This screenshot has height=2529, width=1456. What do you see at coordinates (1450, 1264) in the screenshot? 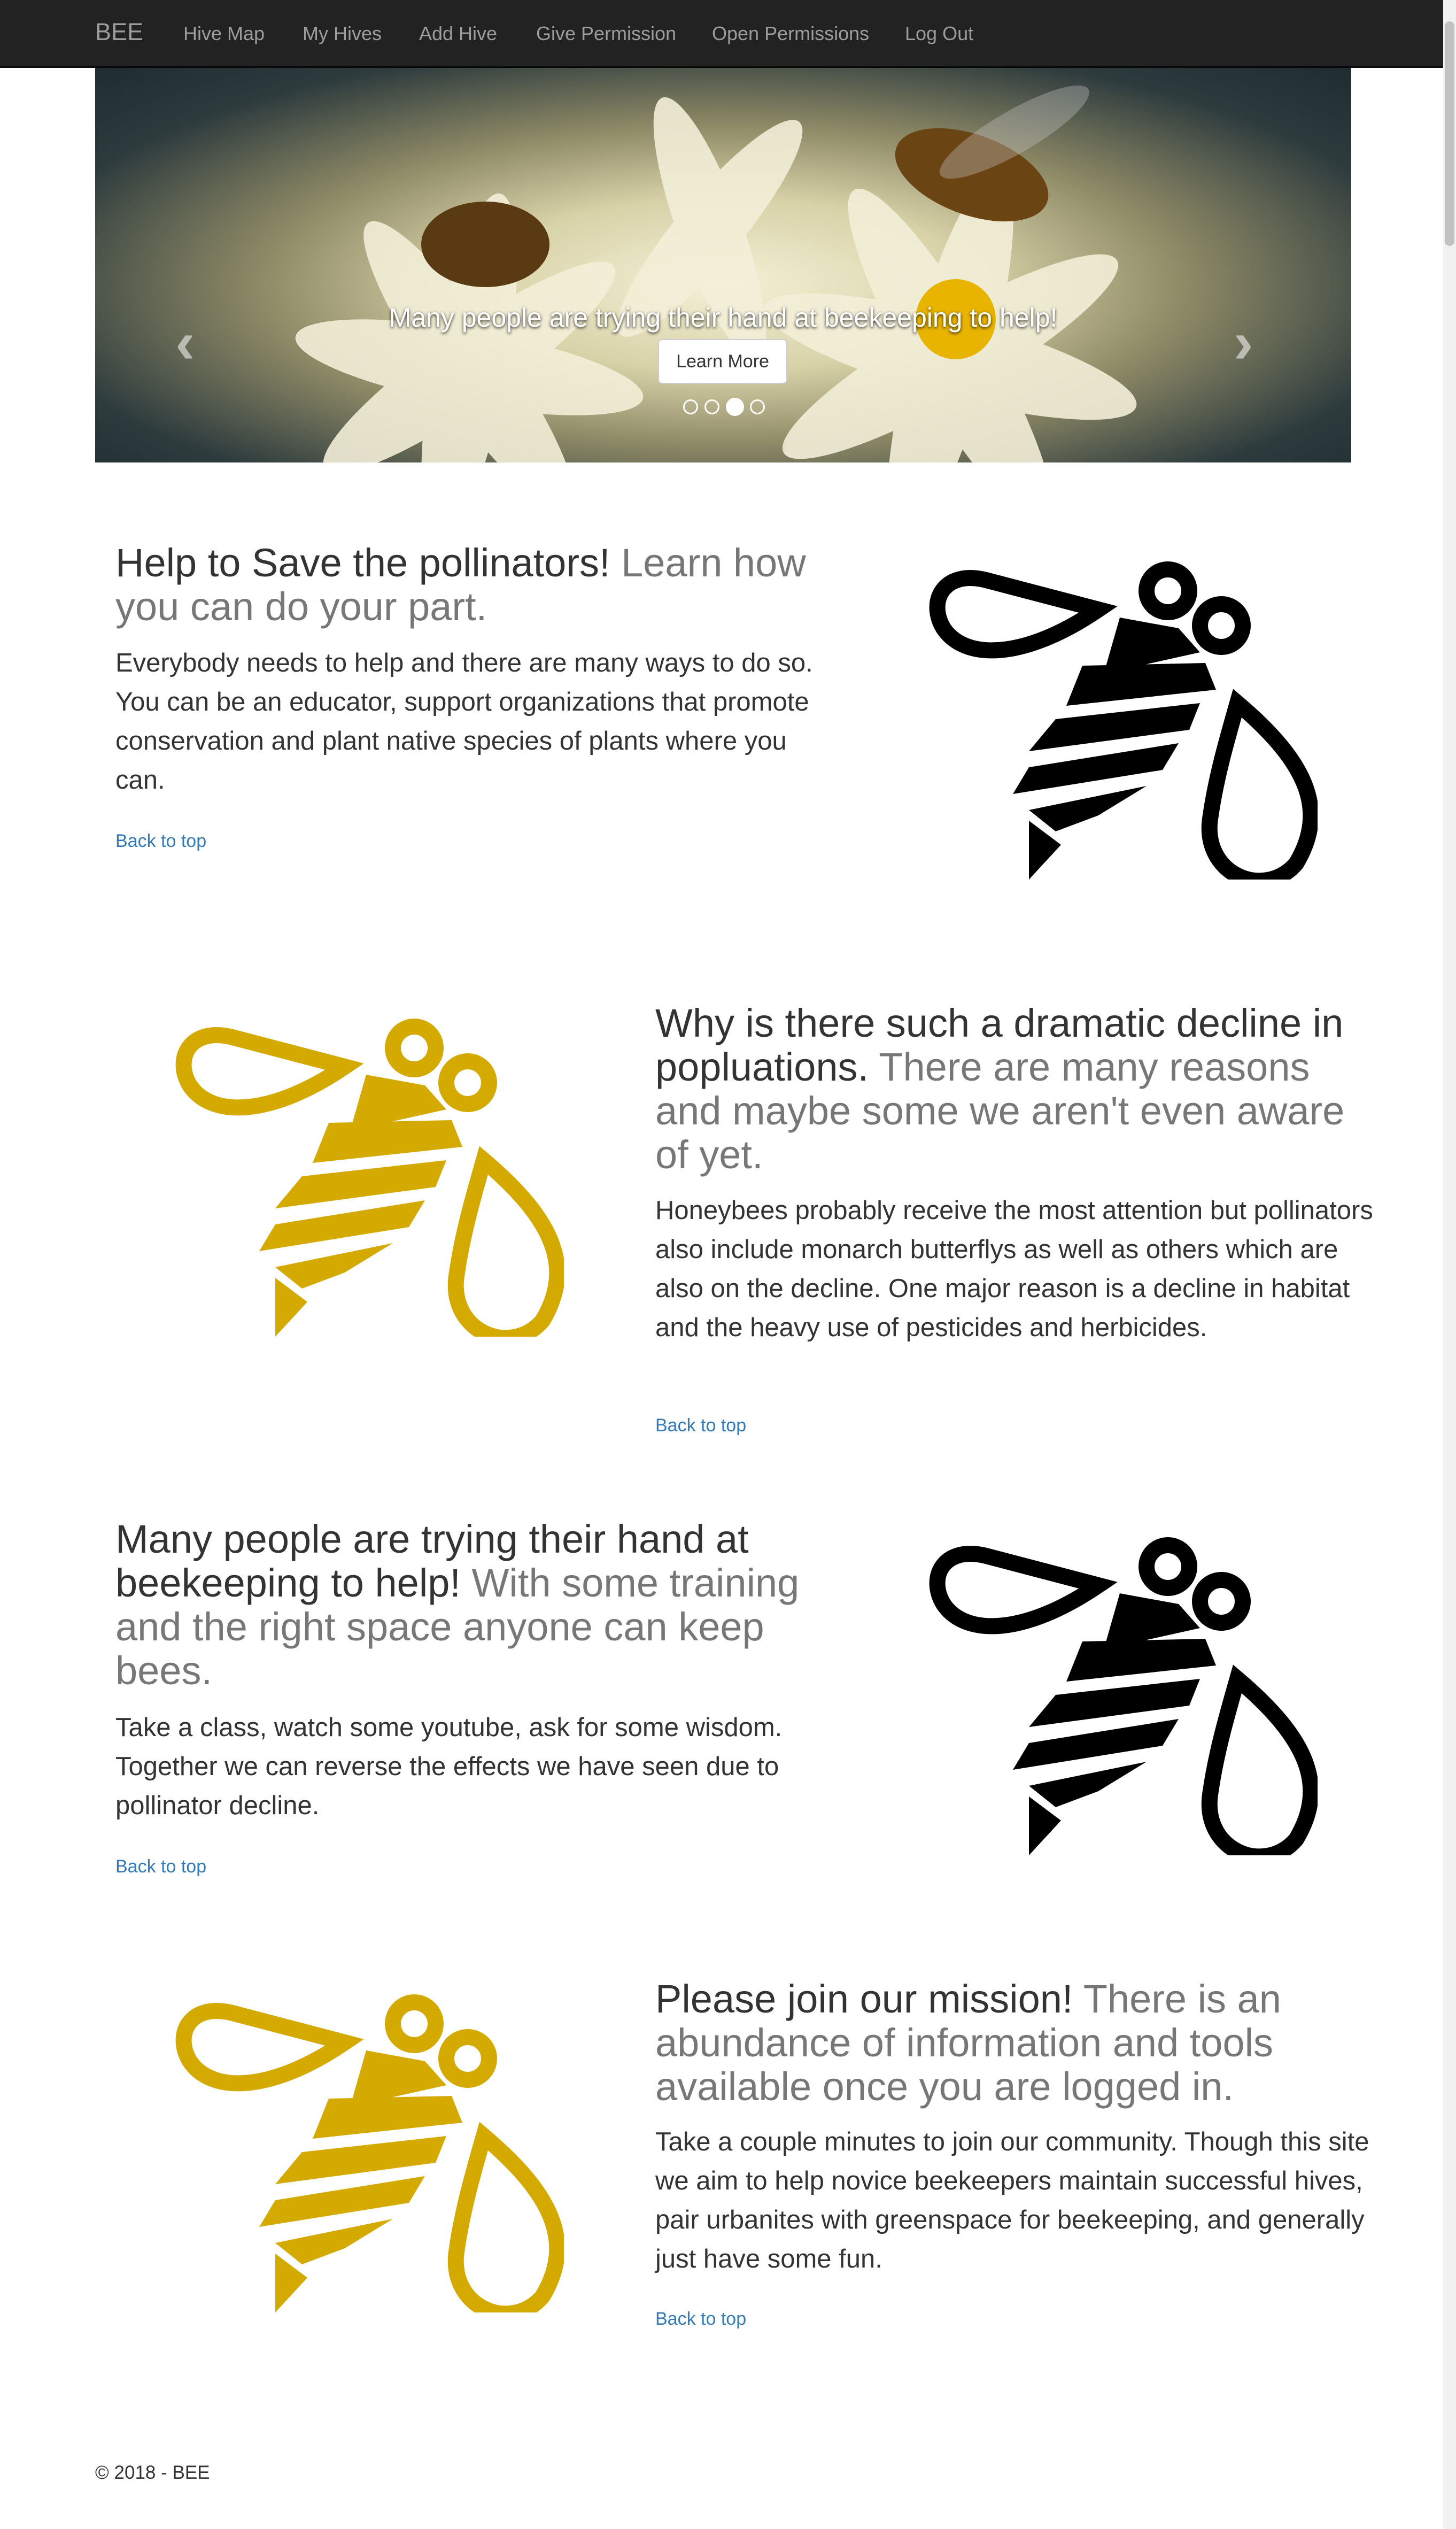
I see `page-scrollbar` at bounding box center [1450, 1264].